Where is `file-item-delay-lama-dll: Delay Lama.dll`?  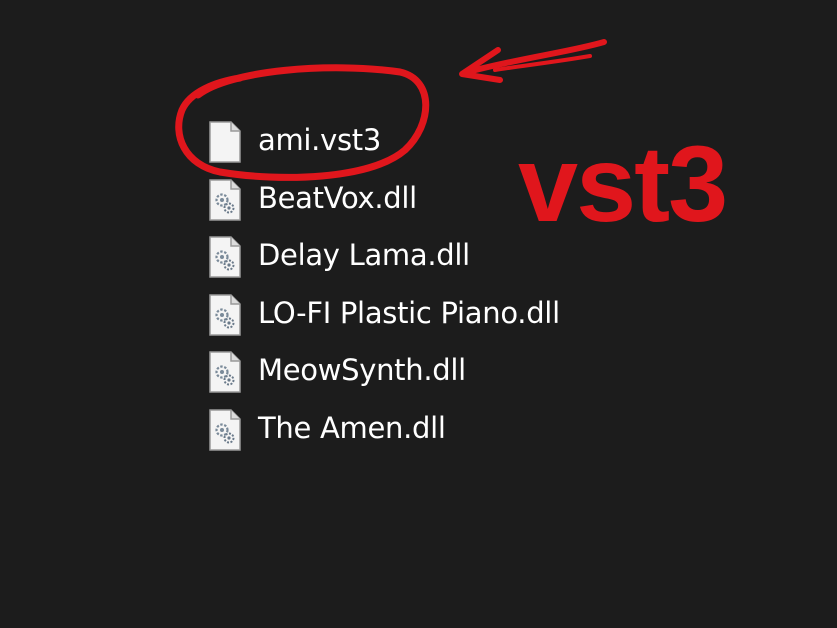
file-item-delay-lama-dll: Delay Lama.dll is located at coordinates (384, 261).